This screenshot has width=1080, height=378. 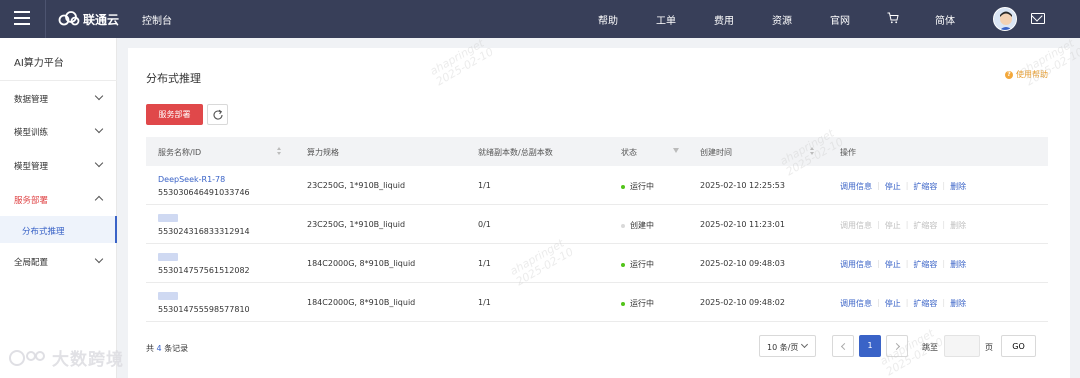 I want to click on replicas-cell: 0/1, so click(x=484, y=224).